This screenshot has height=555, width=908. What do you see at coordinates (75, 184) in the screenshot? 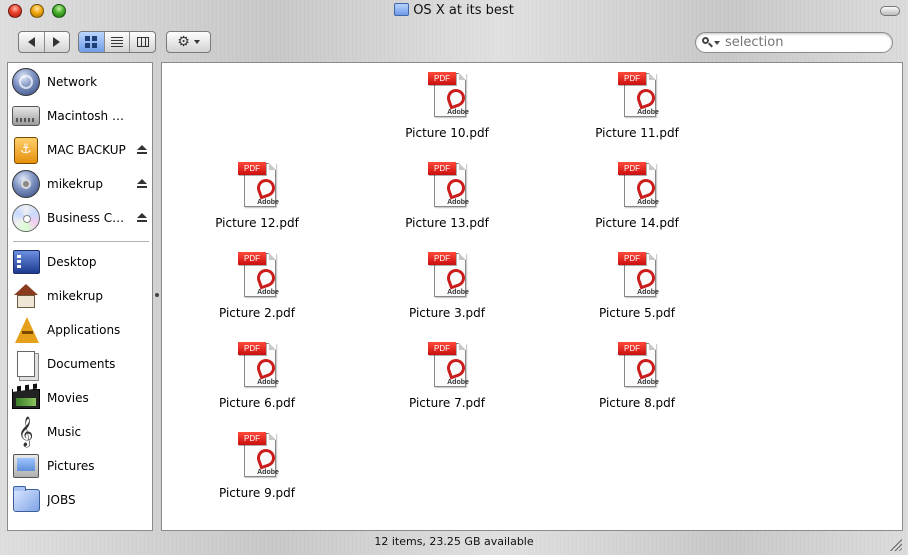
I see `sidebar-item-label: mikekrup` at bounding box center [75, 184].